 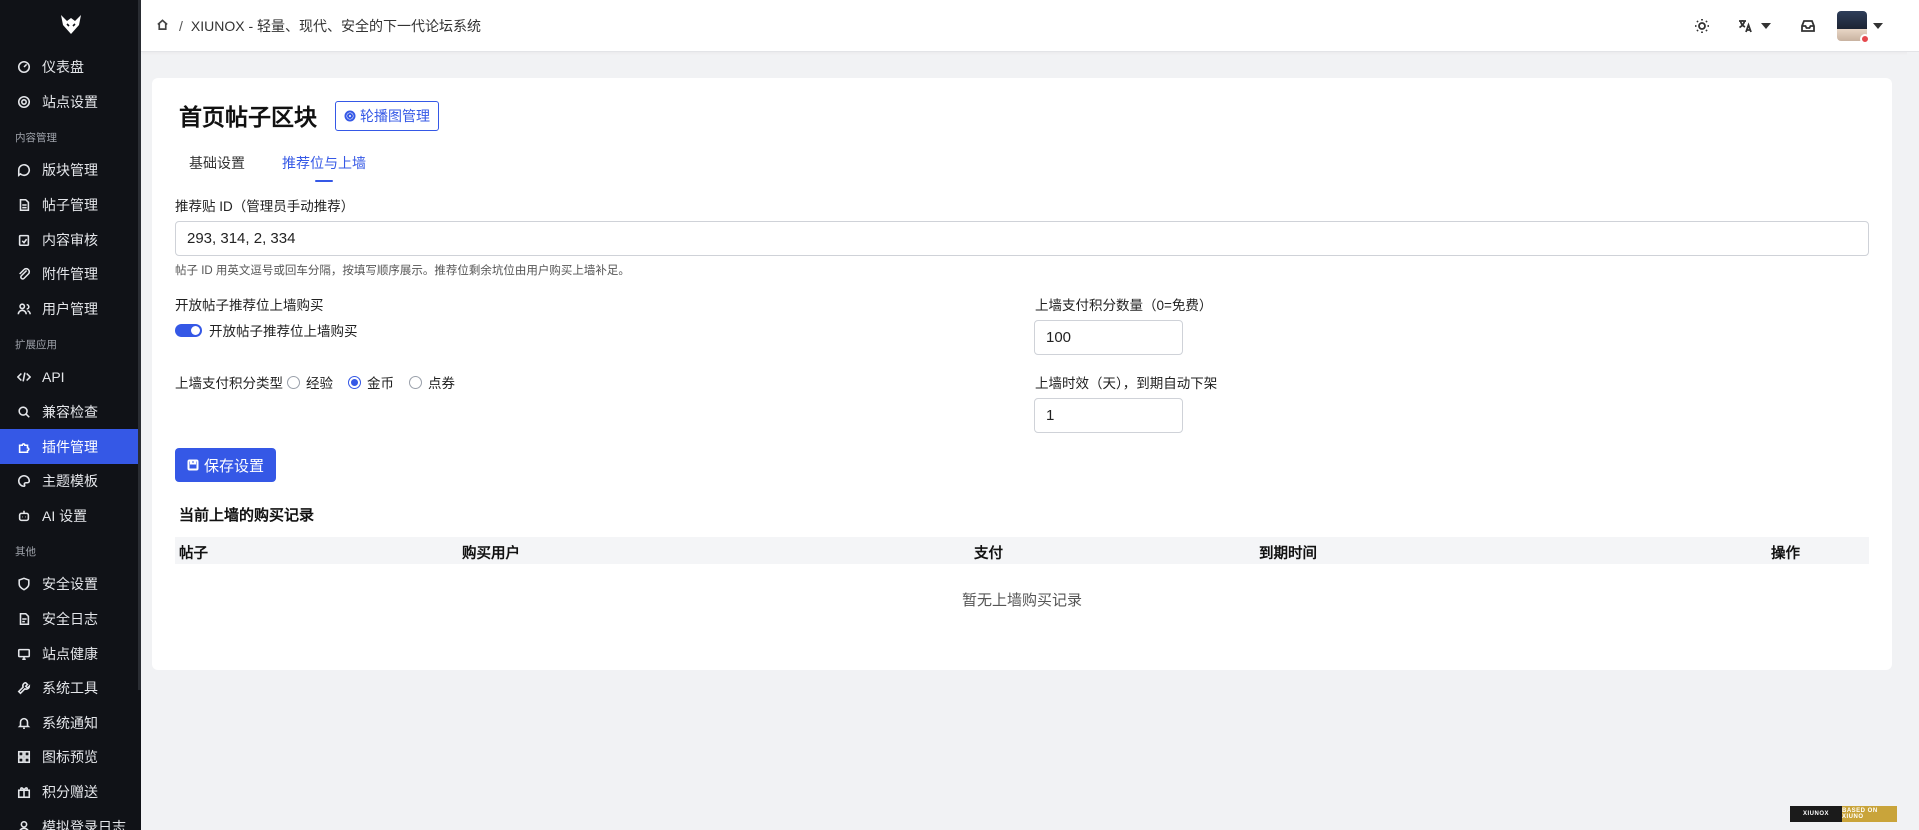 What do you see at coordinates (25, 552) in the screenshot?
I see `sidebar-section-other: 其他` at bounding box center [25, 552].